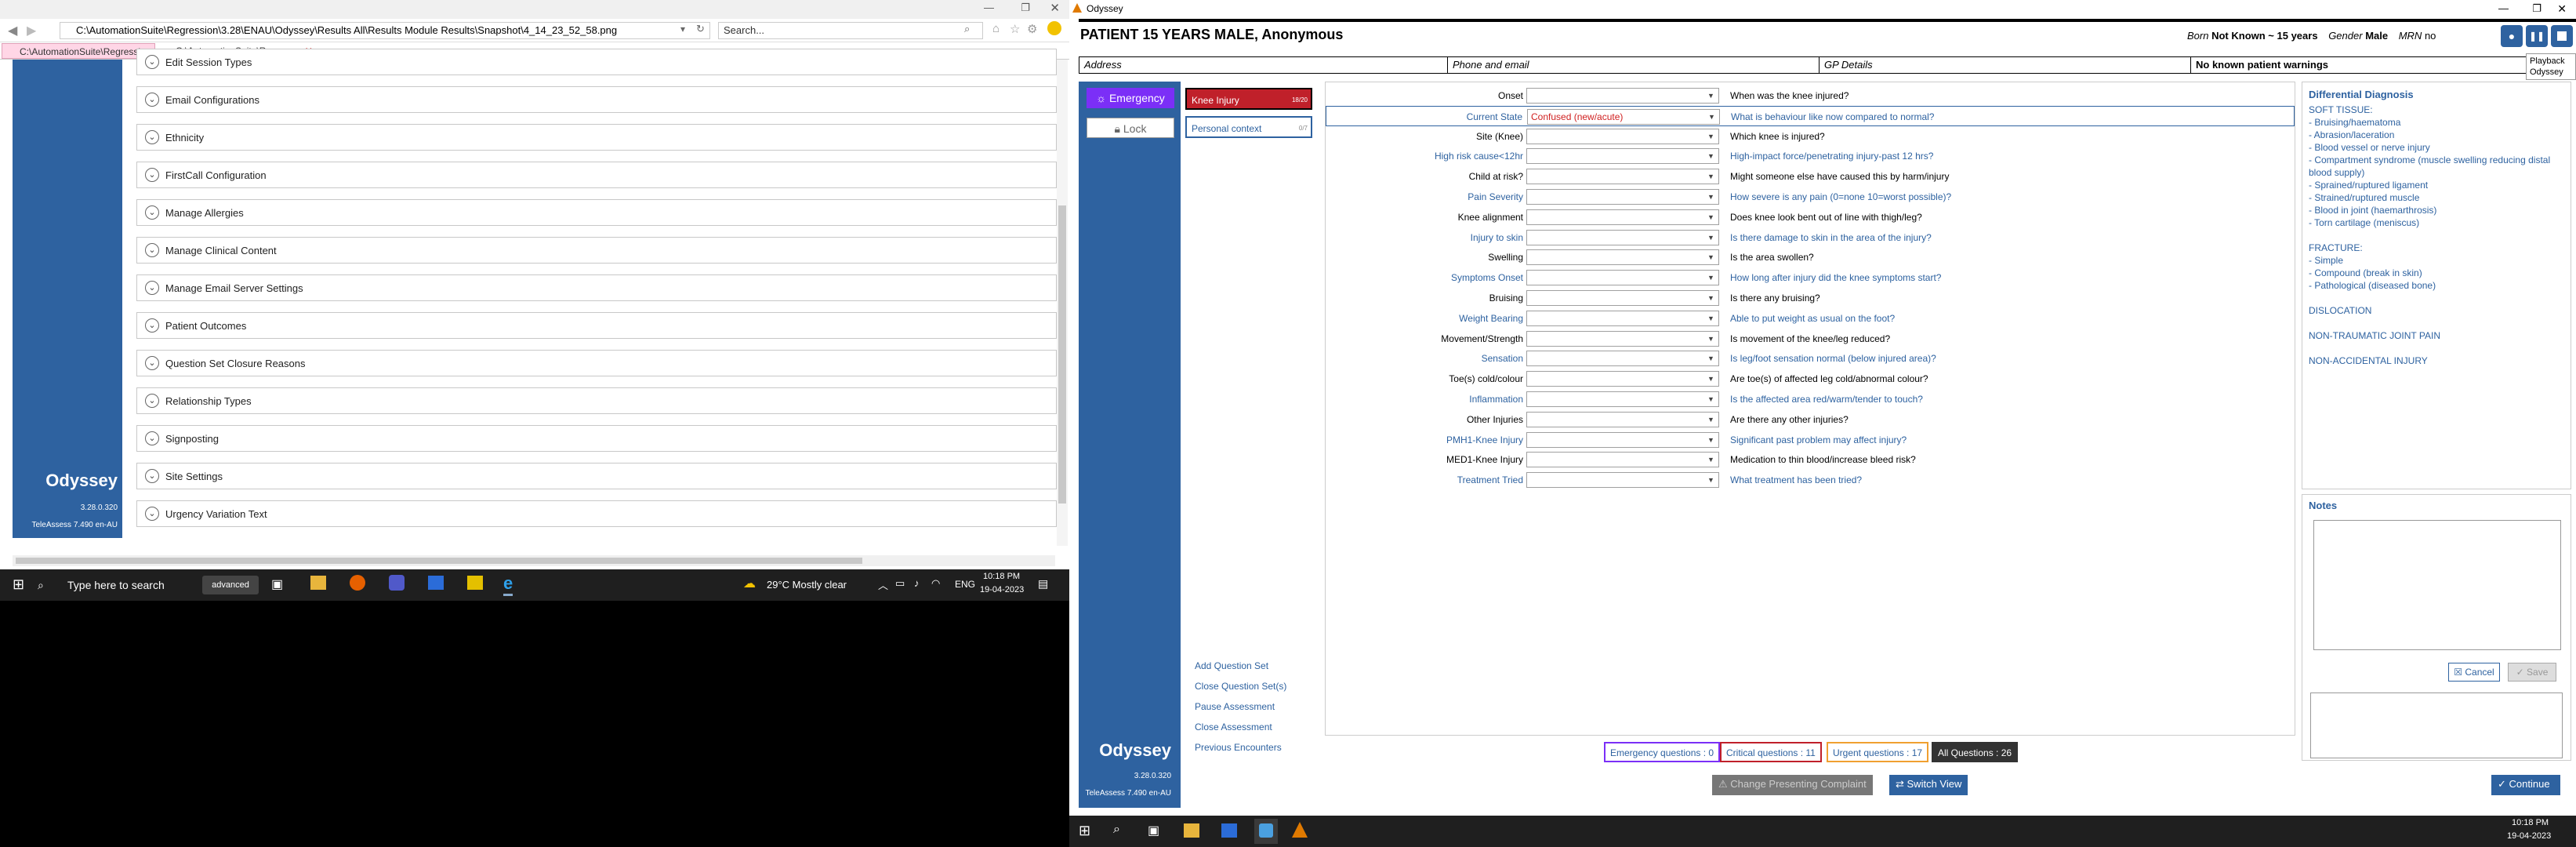 The image size is (2576, 847). Describe the element at coordinates (597, 287) in the screenshot. I see `accordion-item: ⌄ Manage Email Server Settings` at that location.